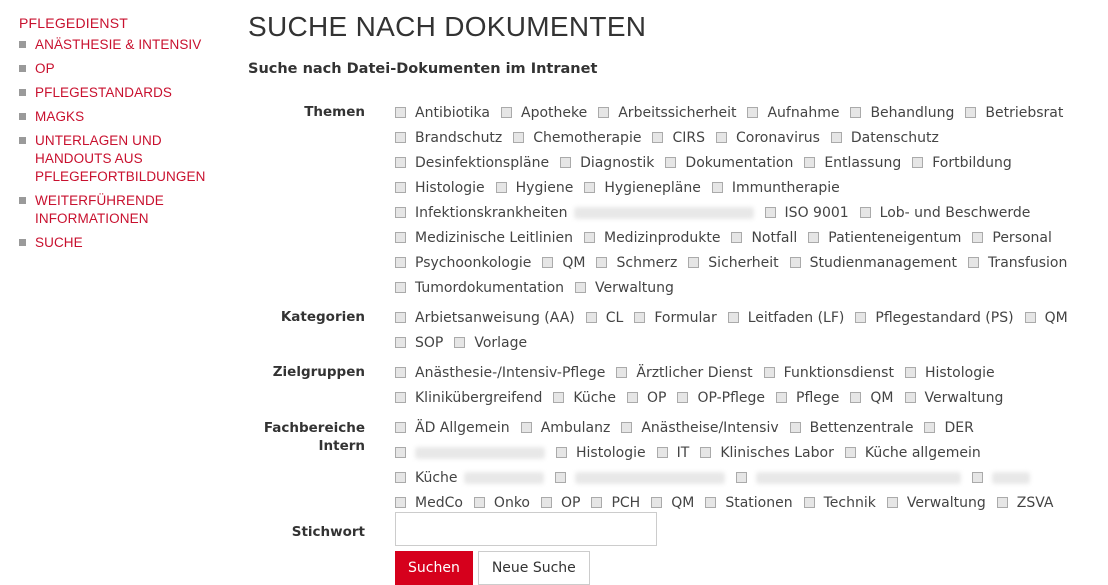 The height and width of the screenshot is (585, 1108). I want to click on checkbox-option: Brandschutz, so click(448, 137).